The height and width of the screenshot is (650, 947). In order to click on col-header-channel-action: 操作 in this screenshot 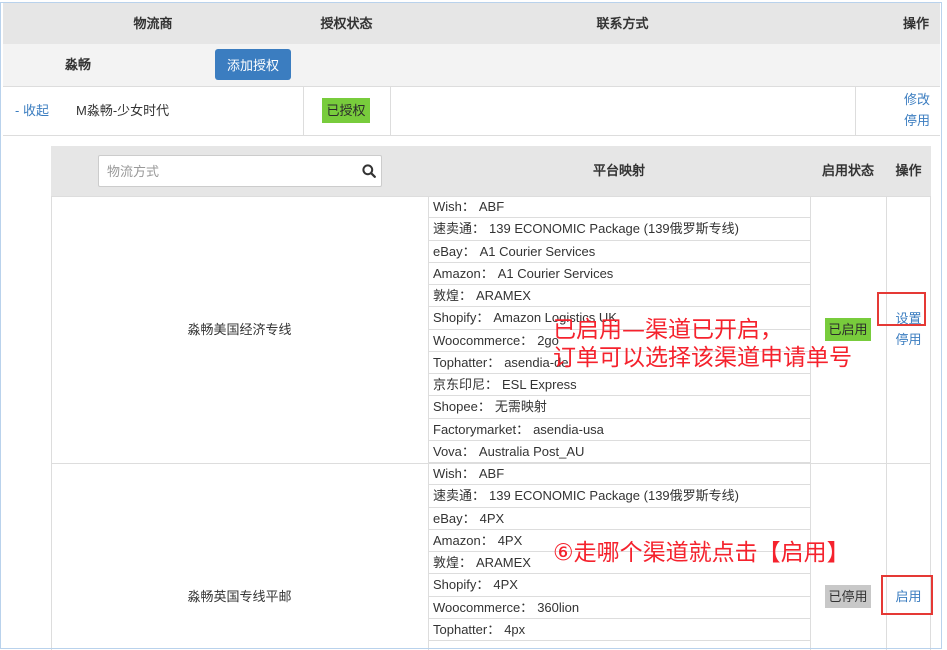, I will do `click(908, 170)`.